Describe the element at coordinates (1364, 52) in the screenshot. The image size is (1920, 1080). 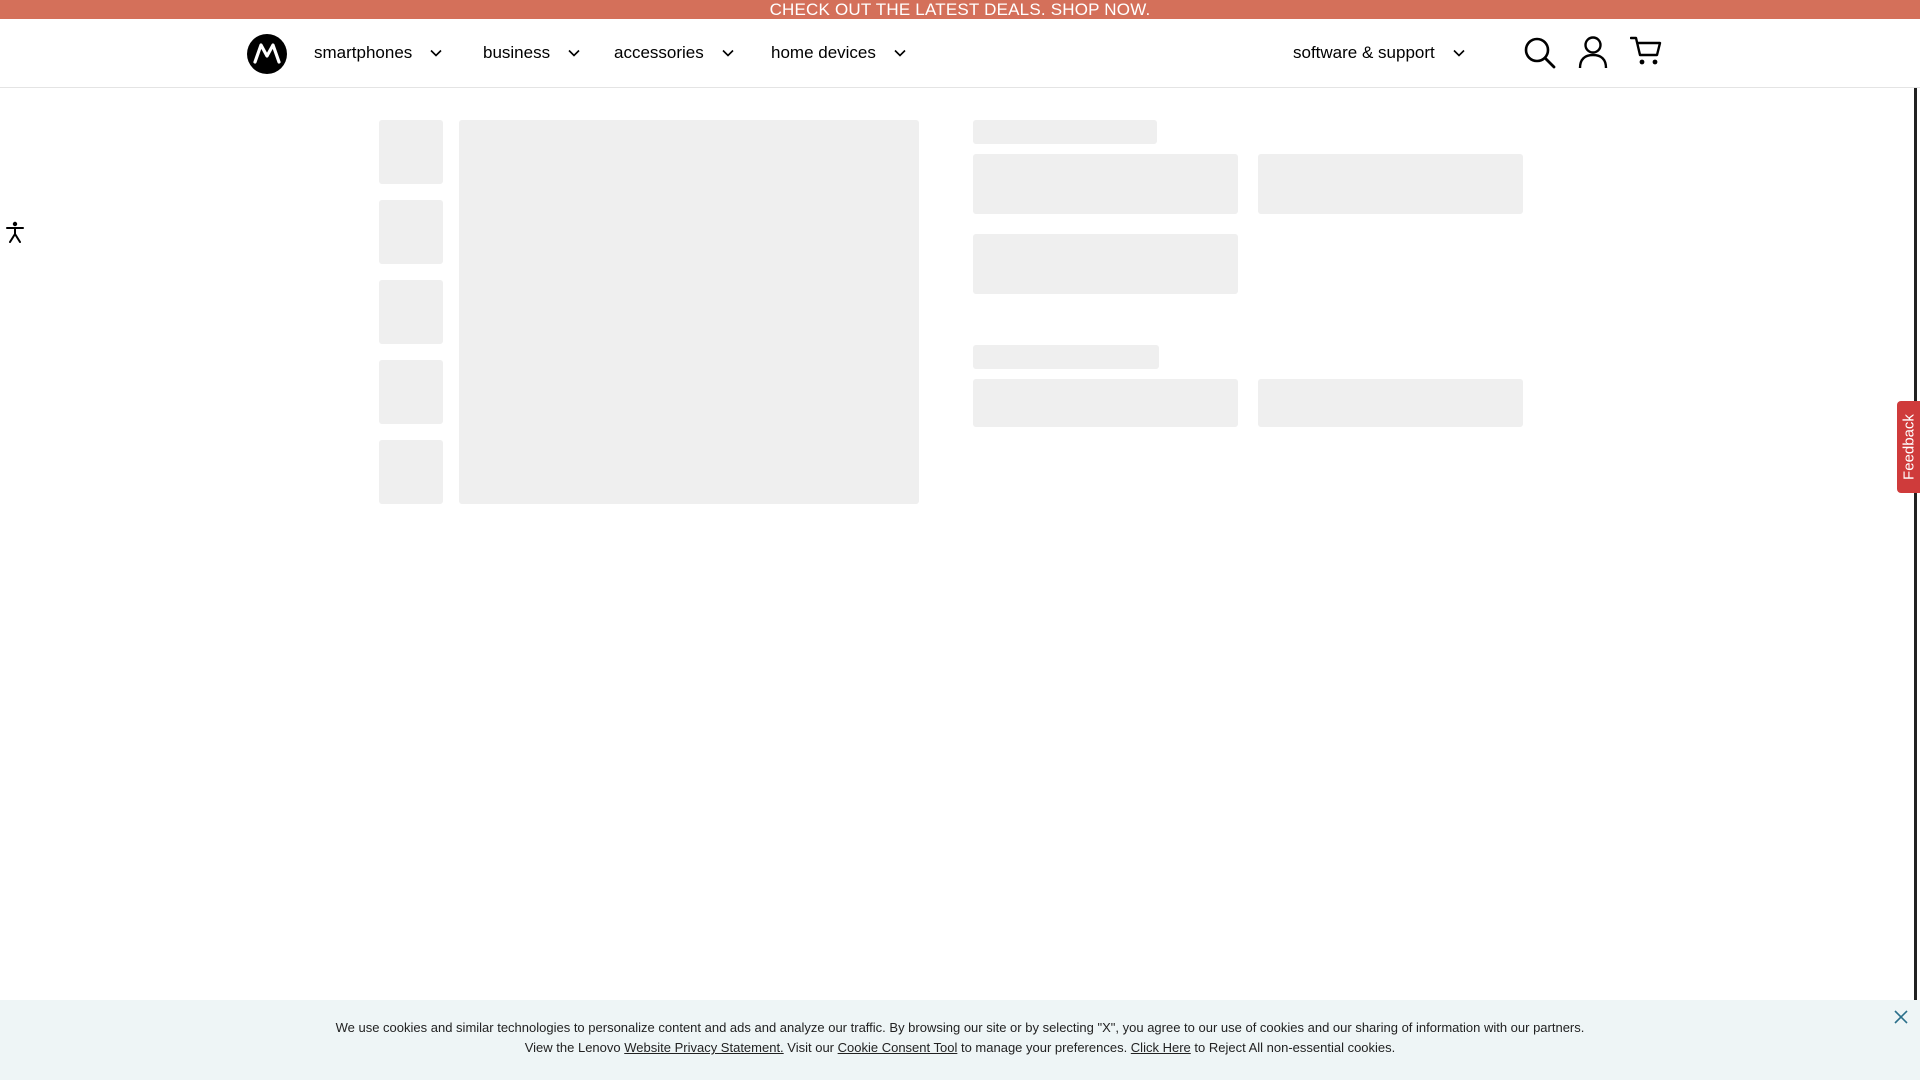
I see `nav-software-support-label: software & support` at that location.